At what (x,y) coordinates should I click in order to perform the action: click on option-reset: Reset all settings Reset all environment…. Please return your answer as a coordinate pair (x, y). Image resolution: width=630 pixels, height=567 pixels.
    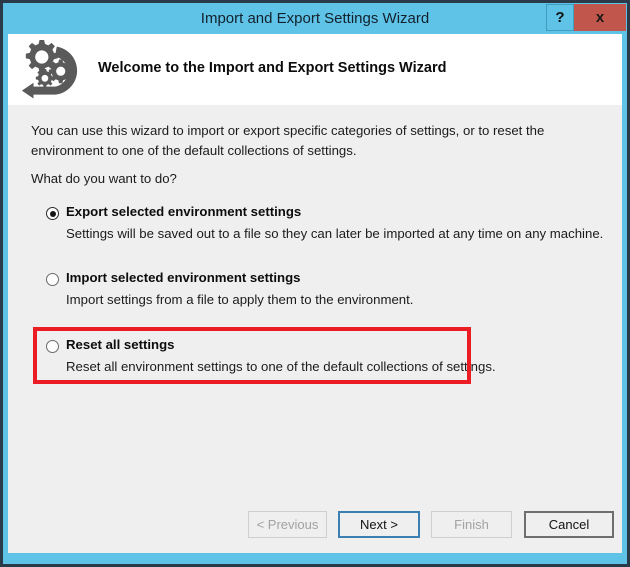
    Looking at the image, I should click on (303, 355).